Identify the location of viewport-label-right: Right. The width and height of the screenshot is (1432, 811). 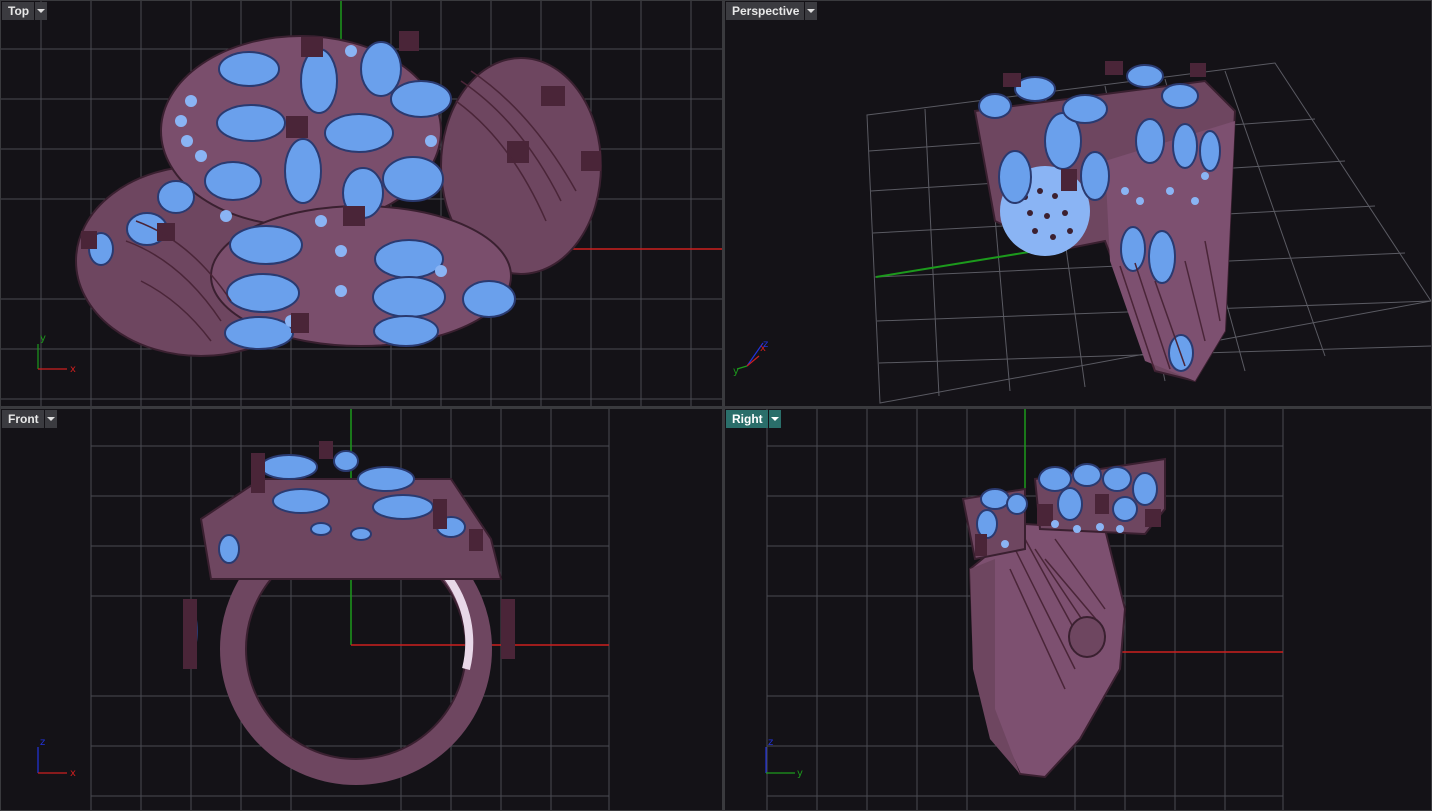
(747, 419).